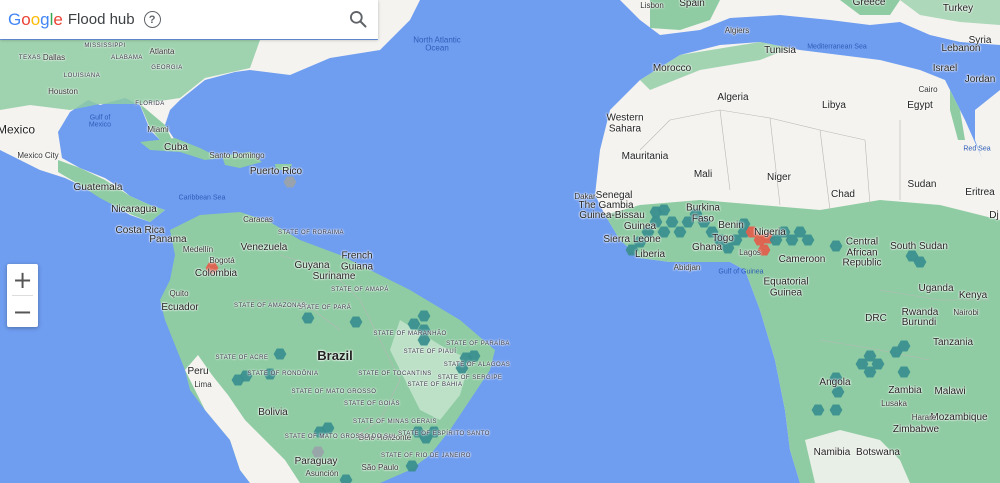 Image resolution: width=1000 pixels, height=483 pixels. Describe the element at coordinates (189, 19) in the screenshot. I see `search-panel: Google Flood hub ?` at that location.